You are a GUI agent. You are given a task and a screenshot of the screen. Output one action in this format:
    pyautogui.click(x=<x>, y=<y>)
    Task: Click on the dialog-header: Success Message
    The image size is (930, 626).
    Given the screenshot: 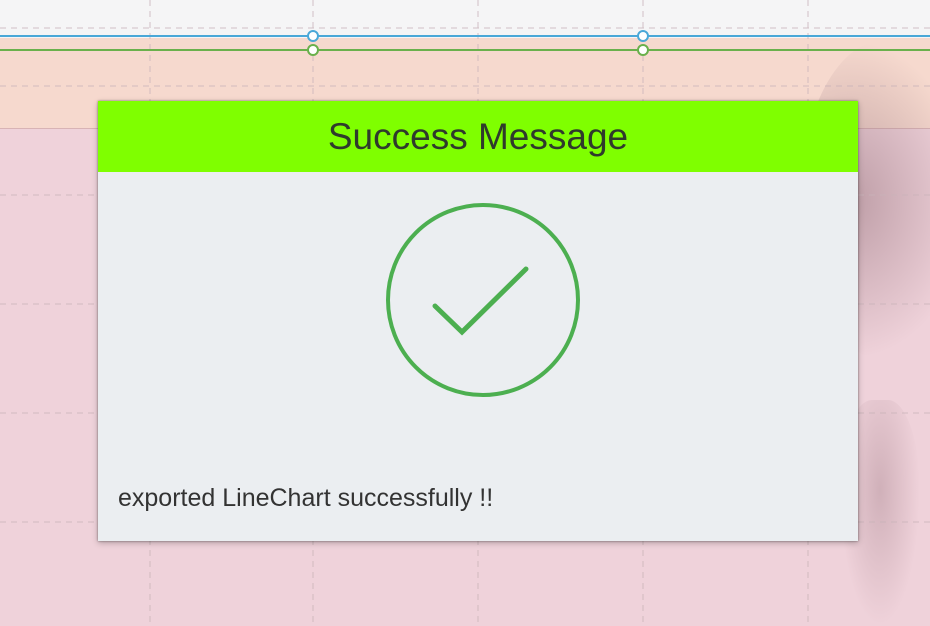 What is the action you would take?
    pyautogui.click(x=478, y=136)
    